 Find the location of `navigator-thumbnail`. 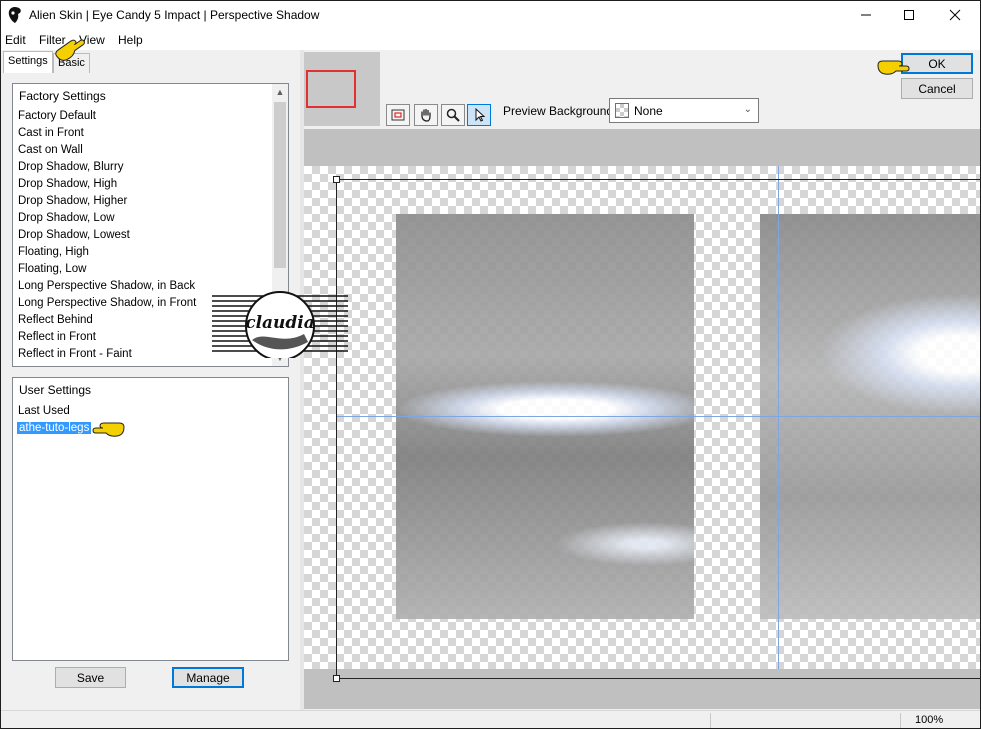

navigator-thumbnail is located at coordinates (342, 89).